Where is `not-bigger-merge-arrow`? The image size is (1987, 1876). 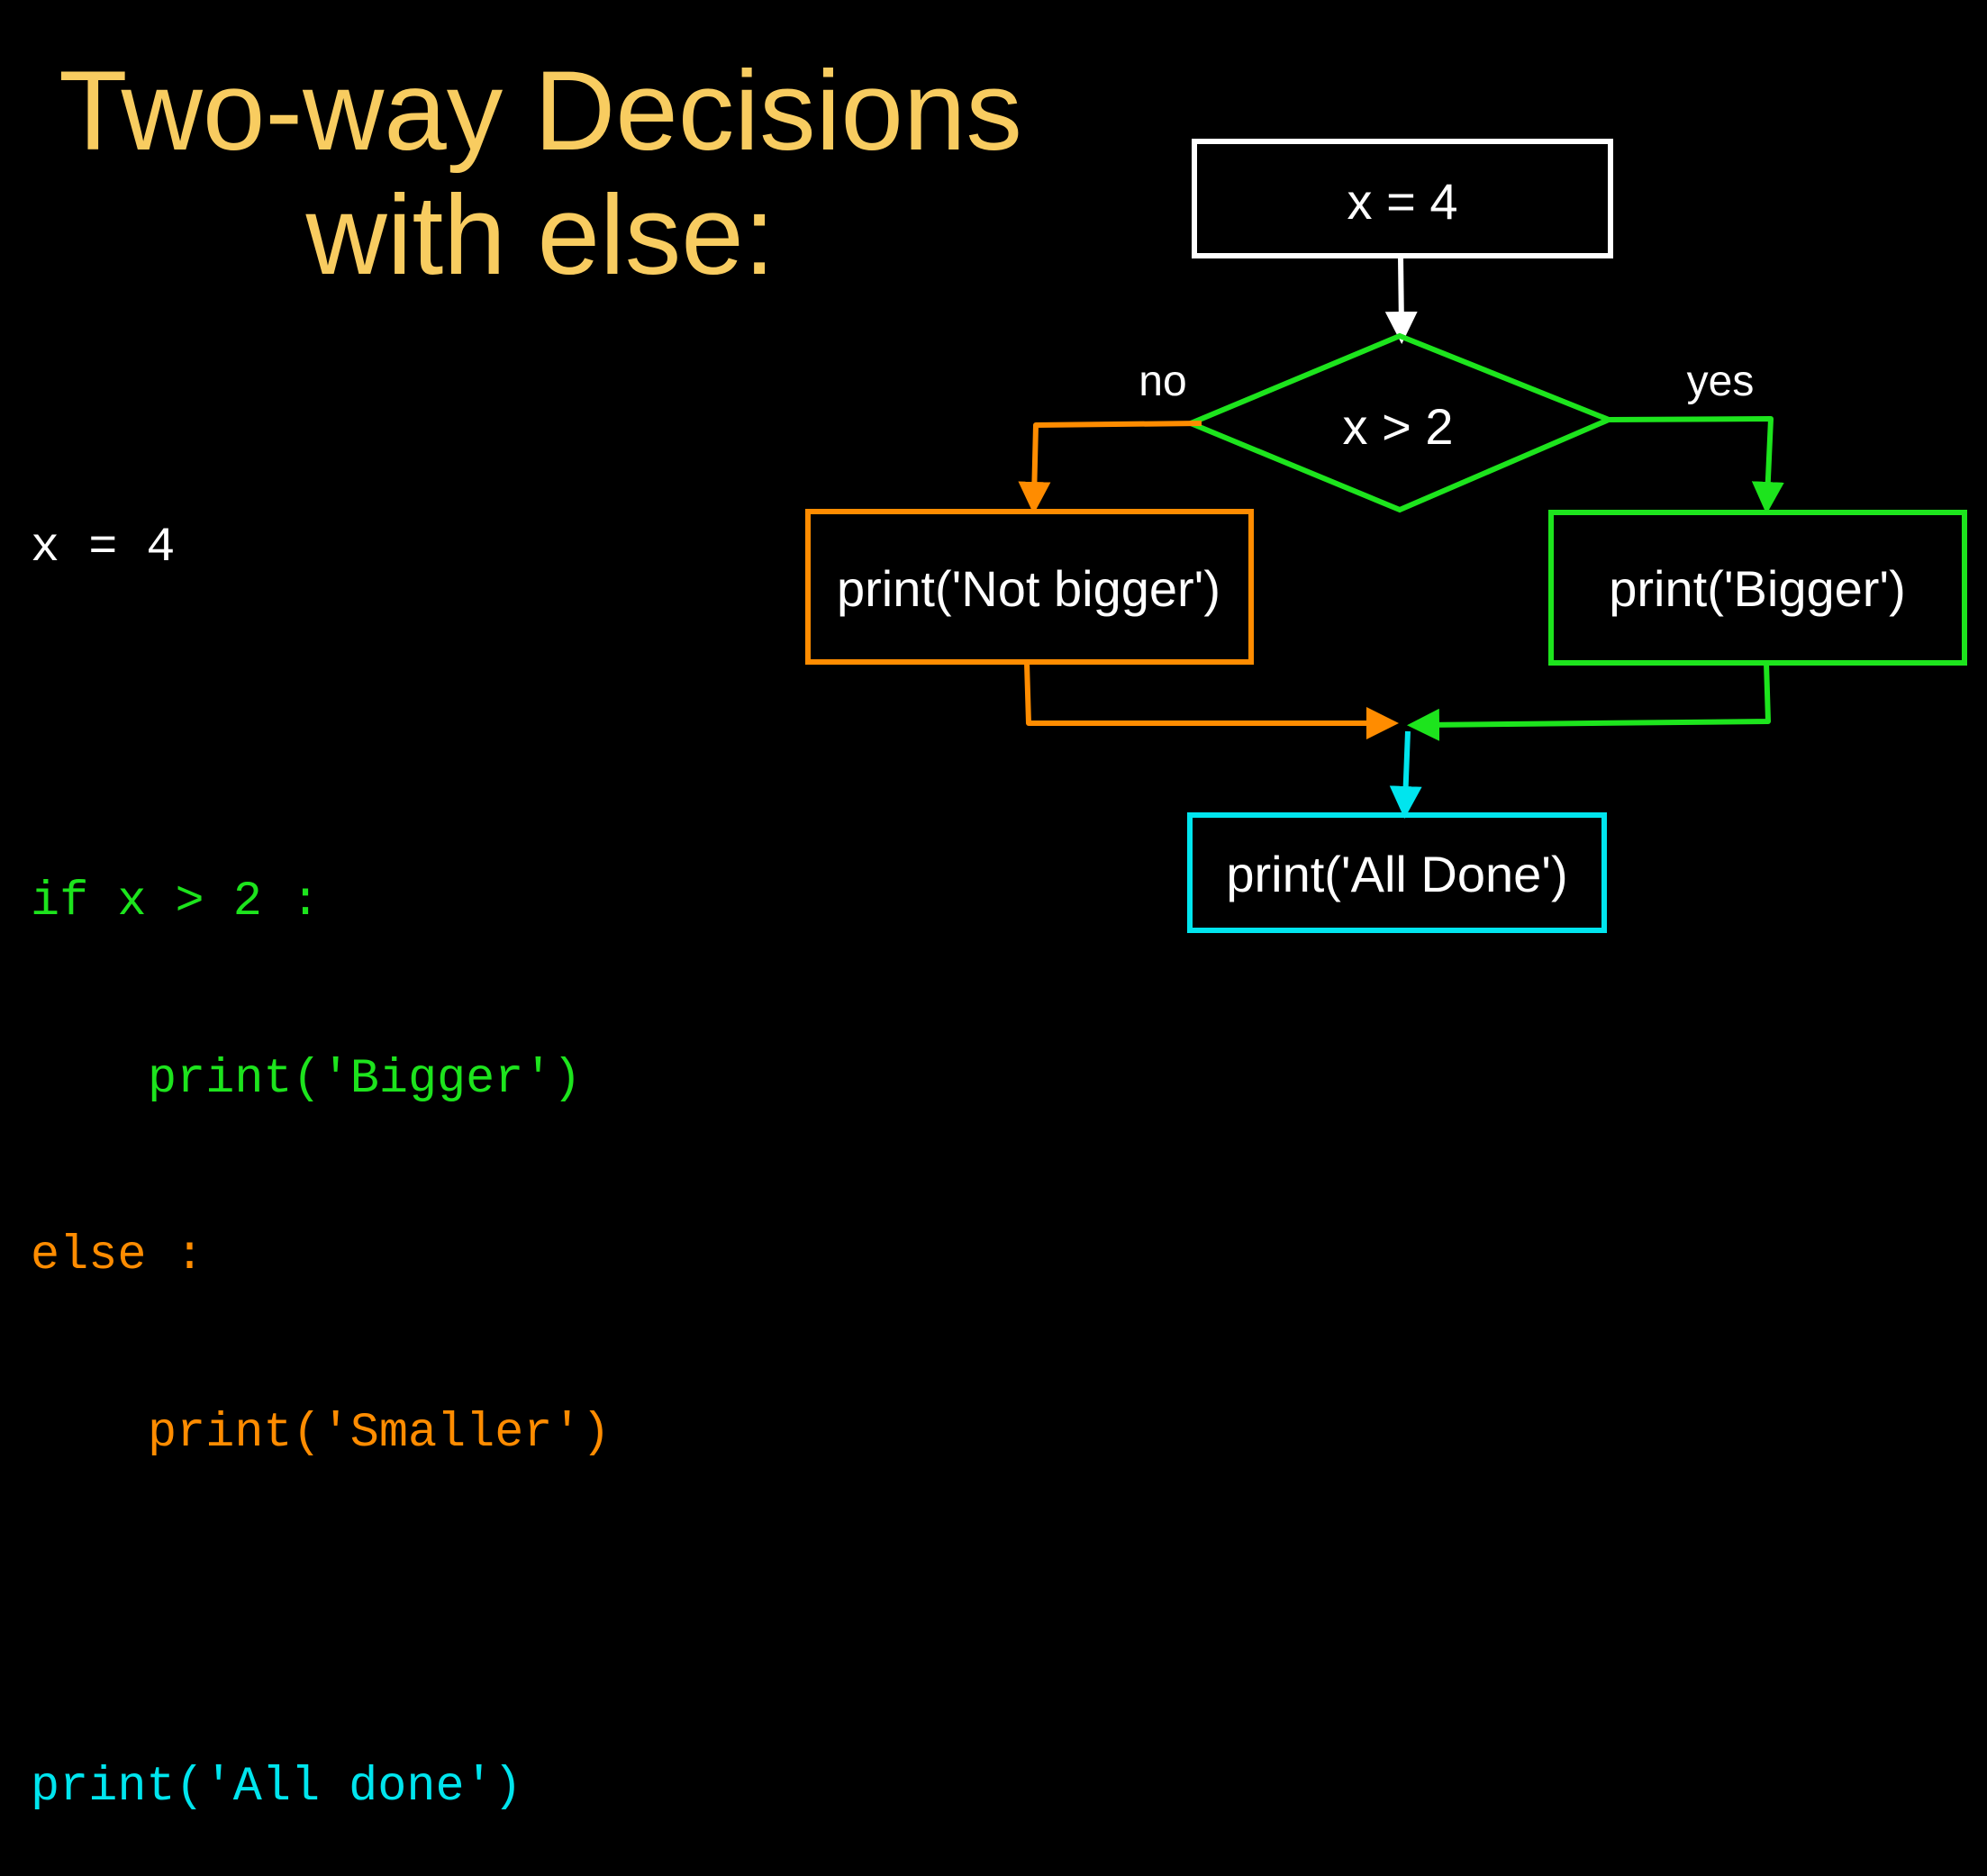
not-bigger-merge-arrow is located at coordinates (1212, 700).